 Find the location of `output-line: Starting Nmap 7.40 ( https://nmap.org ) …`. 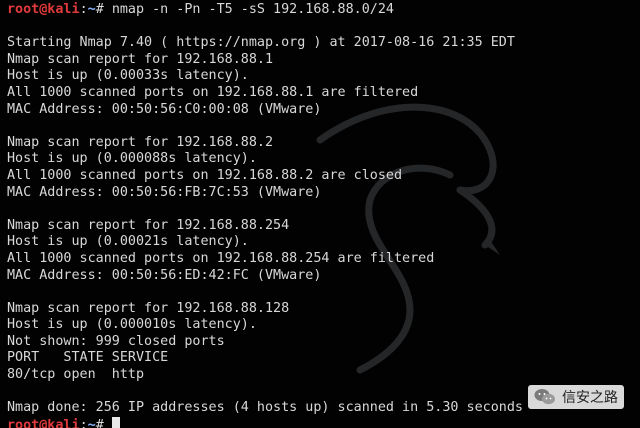

output-line: Starting Nmap 7.40 ( https://nmap.org ) … is located at coordinates (261, 43).